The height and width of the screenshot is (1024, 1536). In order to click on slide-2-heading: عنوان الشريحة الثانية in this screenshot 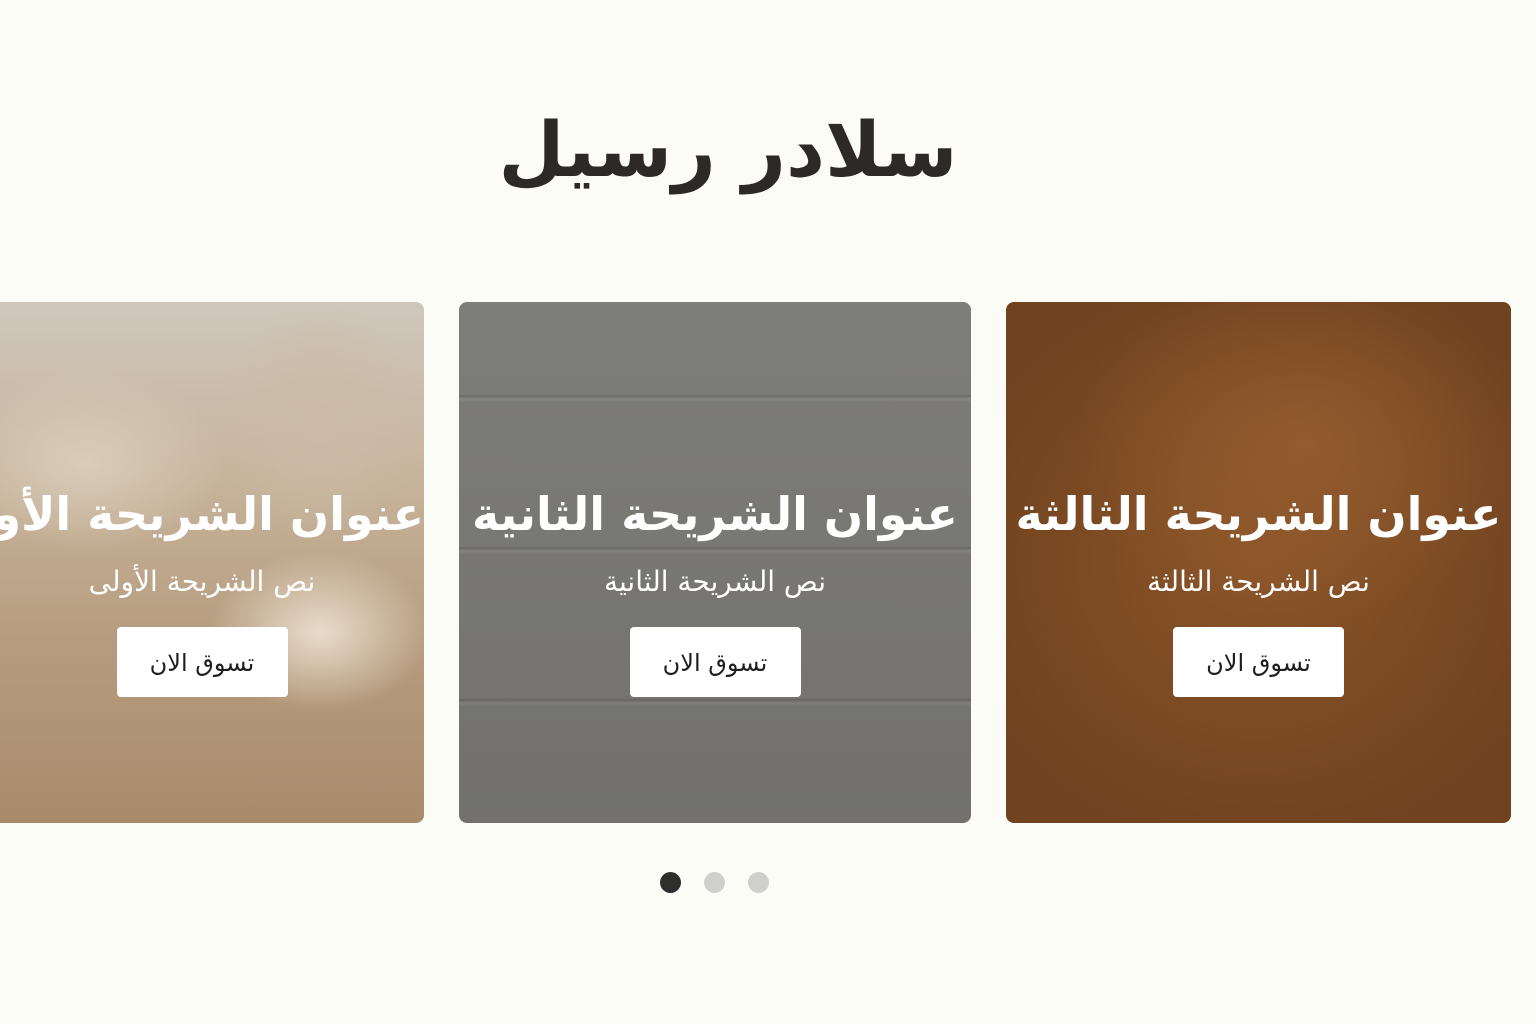, I will do `click(715, 514)`.